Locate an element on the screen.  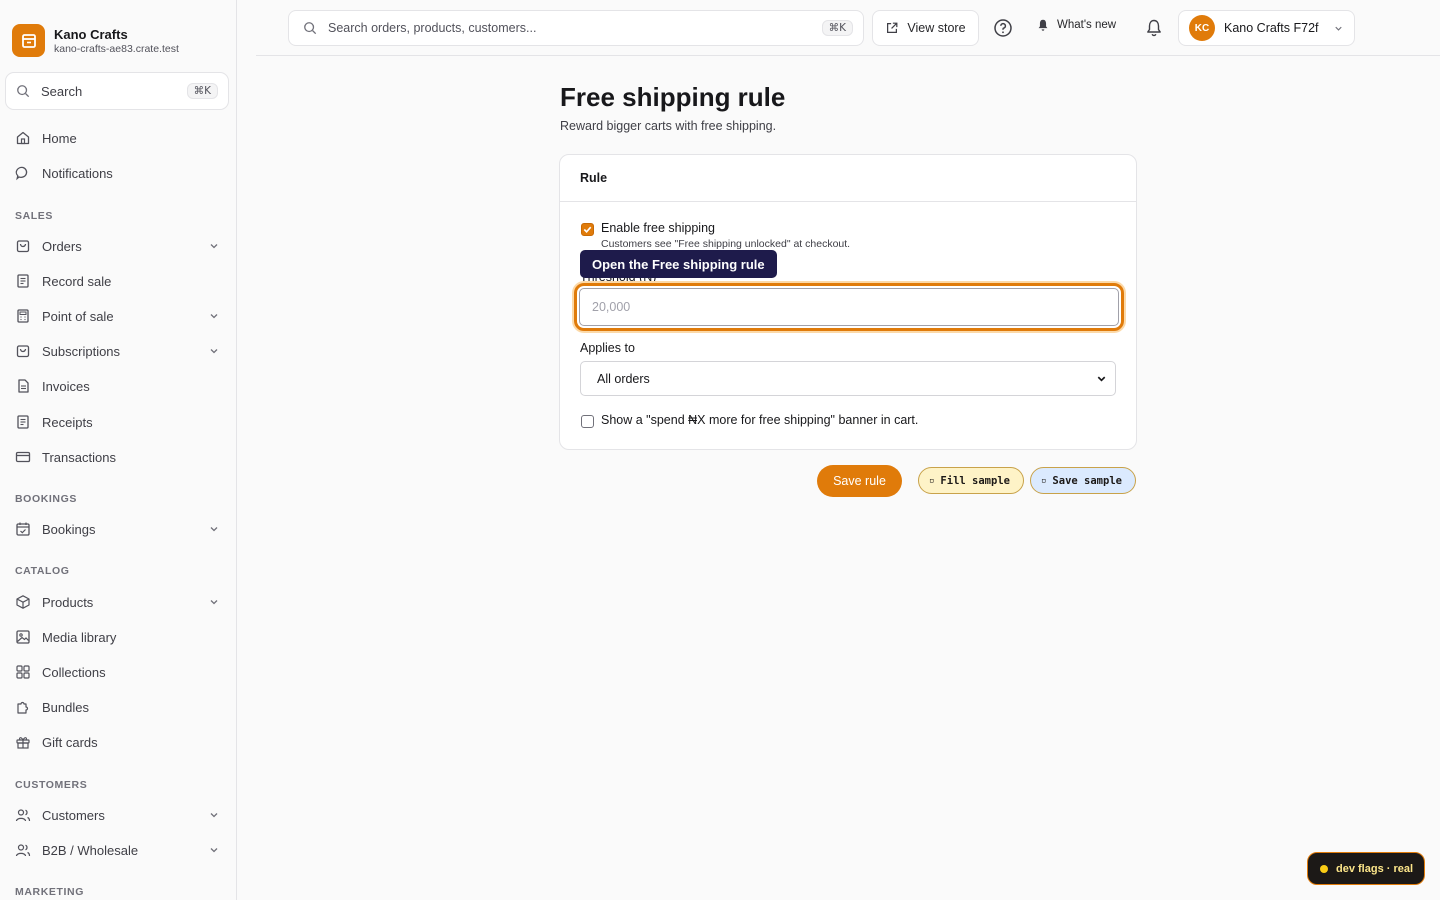
search-icon is located at coordinates (310, 28).